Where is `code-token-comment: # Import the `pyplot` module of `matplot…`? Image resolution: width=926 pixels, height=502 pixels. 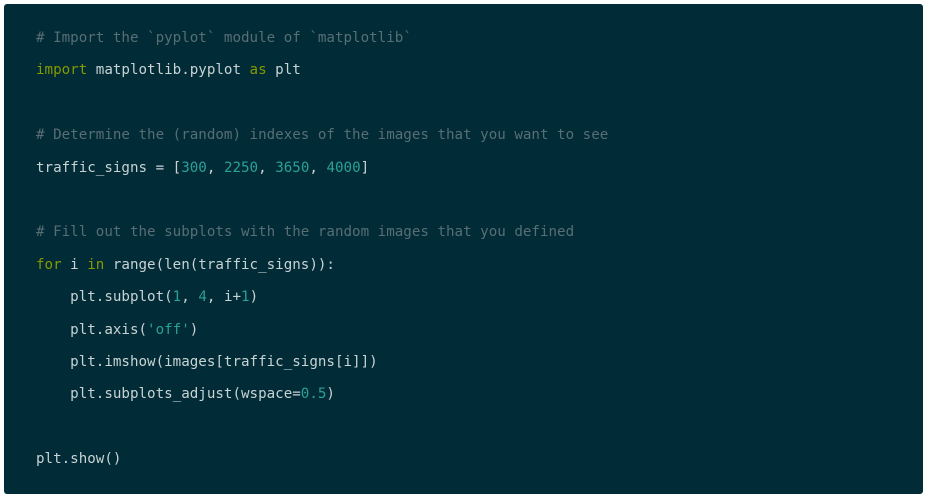 code-token-comment: # Import the `pyplot` module of `matplot… is located at coordinates (224, 38).